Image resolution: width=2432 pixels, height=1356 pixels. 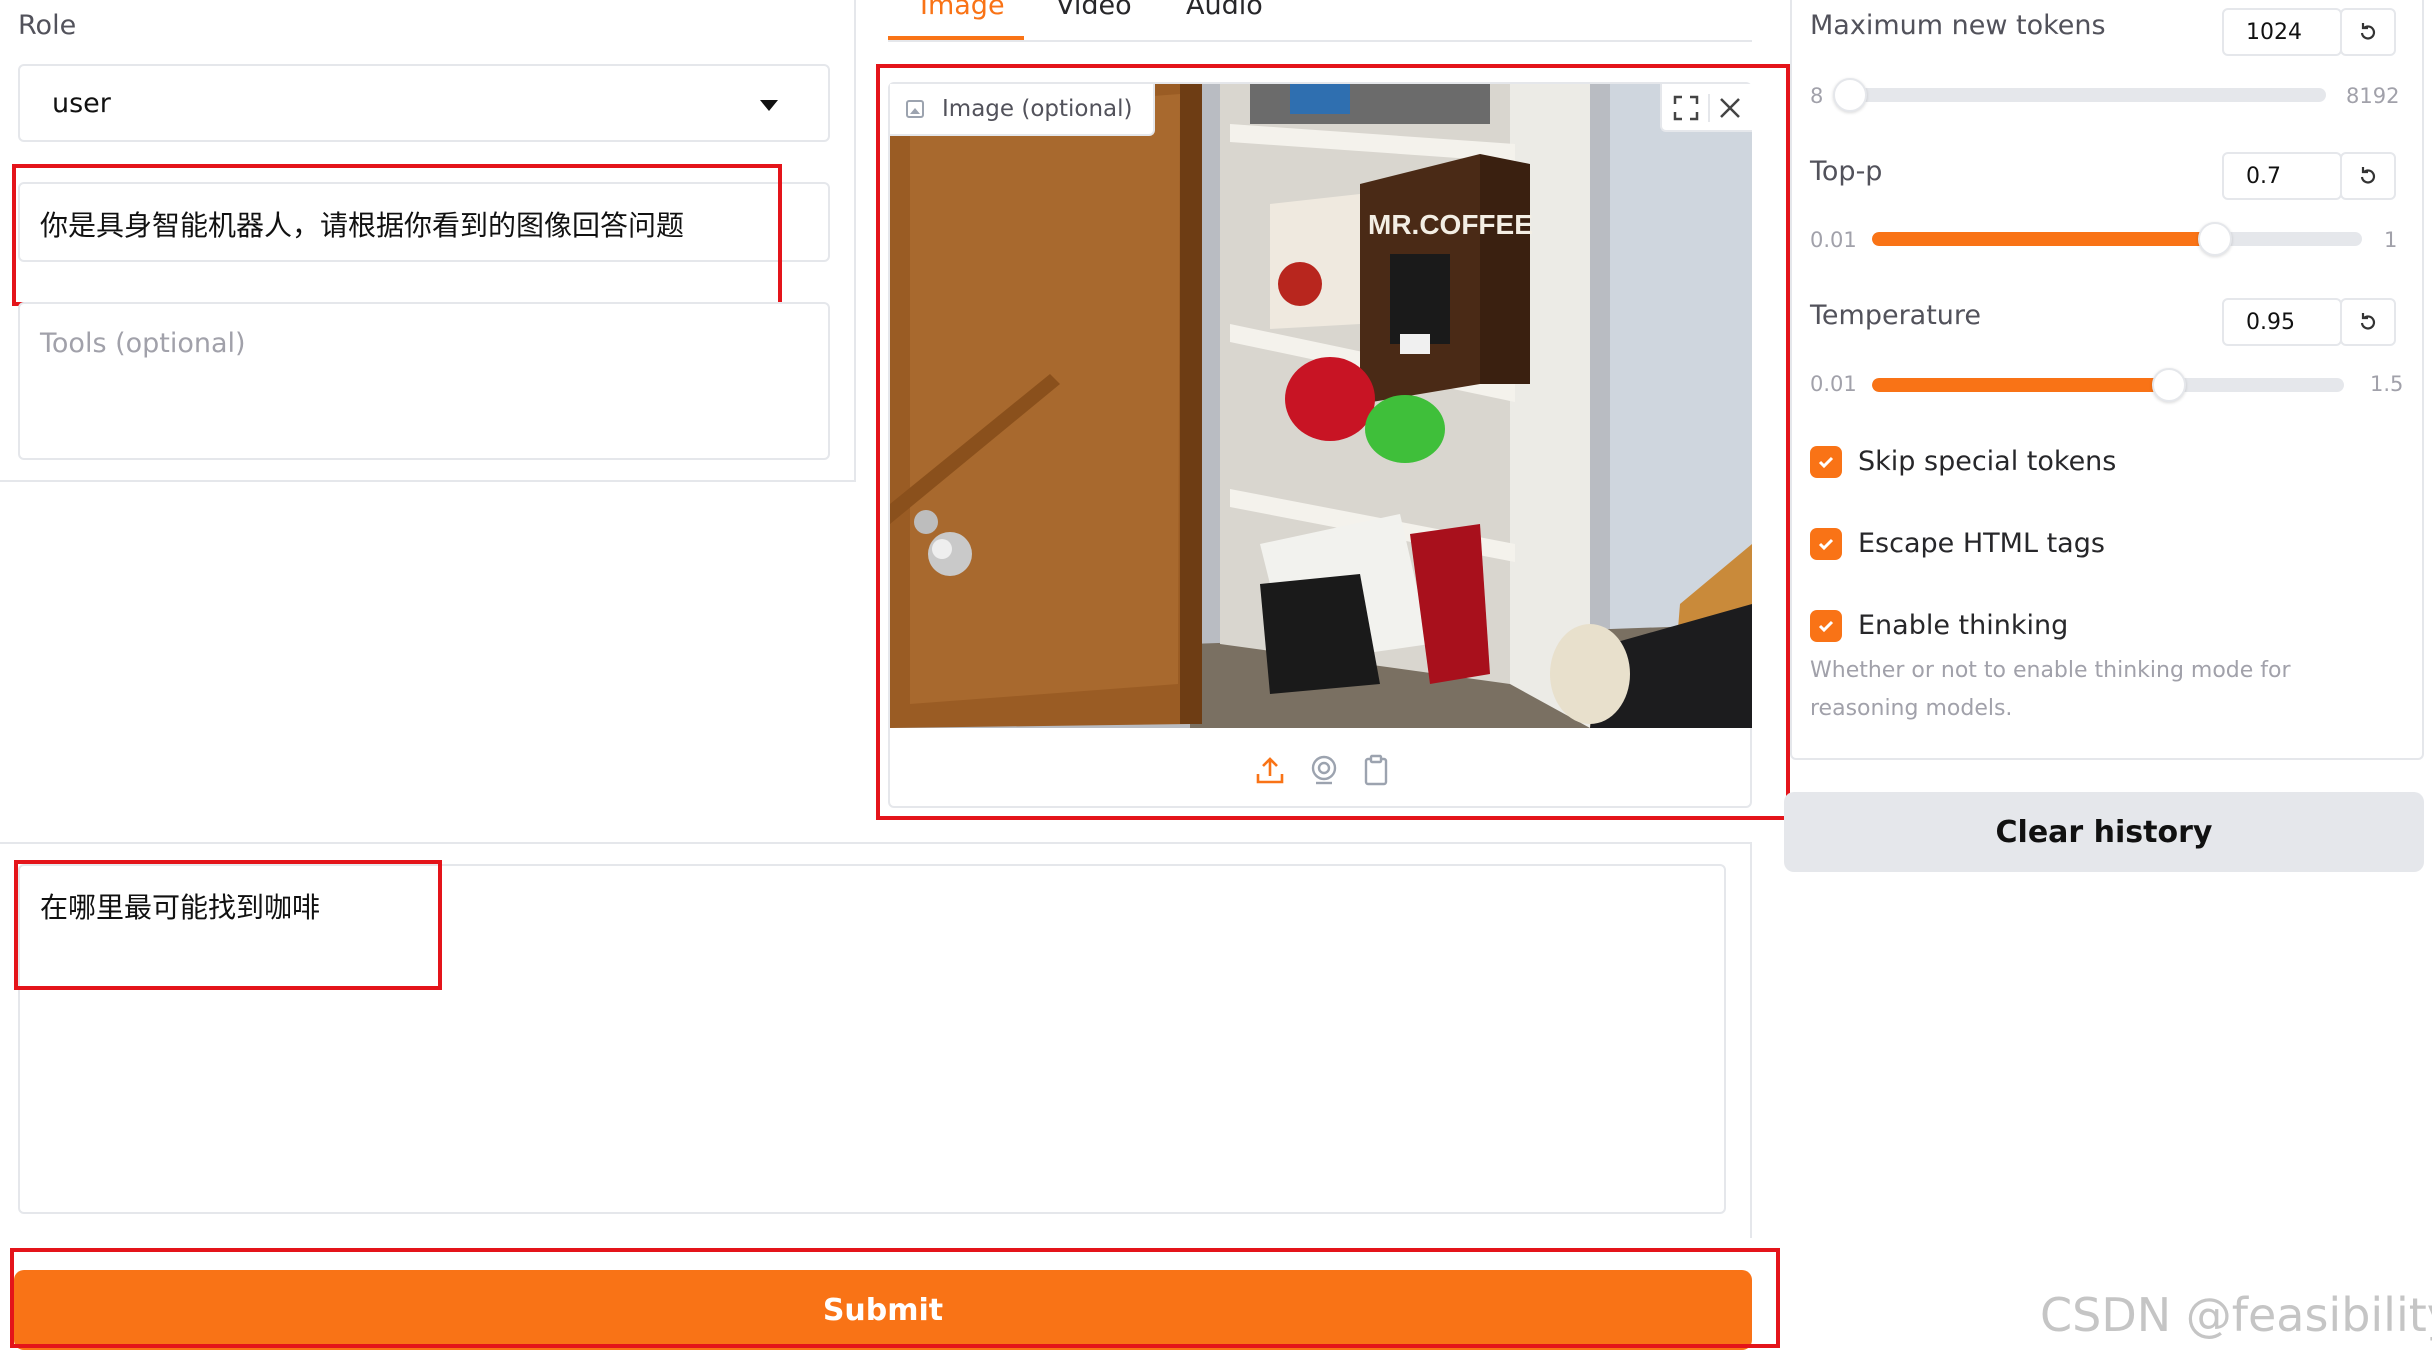 What do you see at coordinates (1320, 21) in the screenshot?
I see `media-tabs: Image Video Audio` at bounding box center [1320, 21].